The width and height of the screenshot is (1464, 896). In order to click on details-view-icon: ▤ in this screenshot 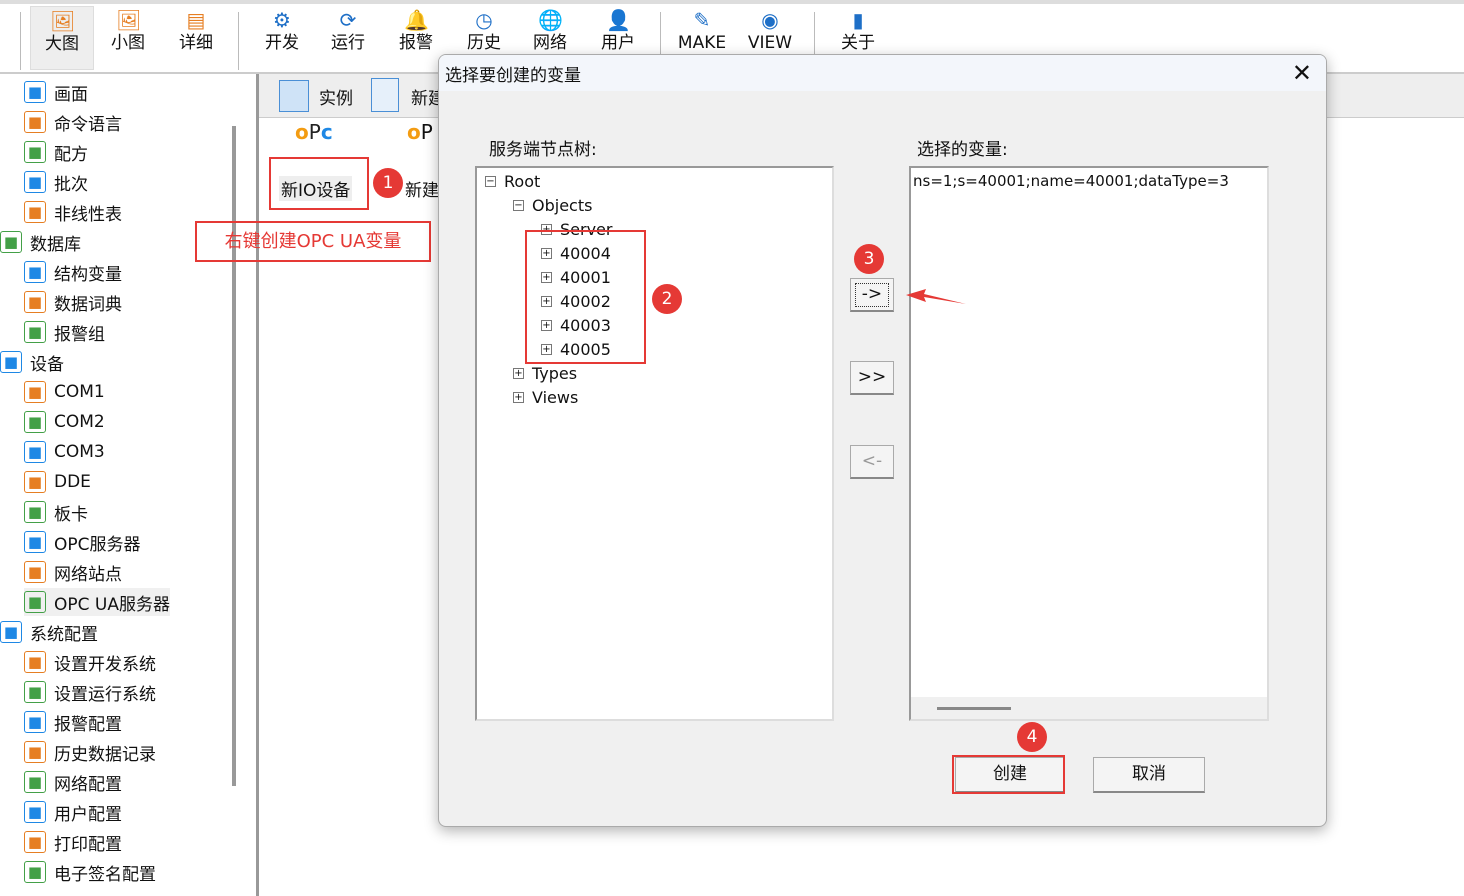, I will do `click(196, 20)`.